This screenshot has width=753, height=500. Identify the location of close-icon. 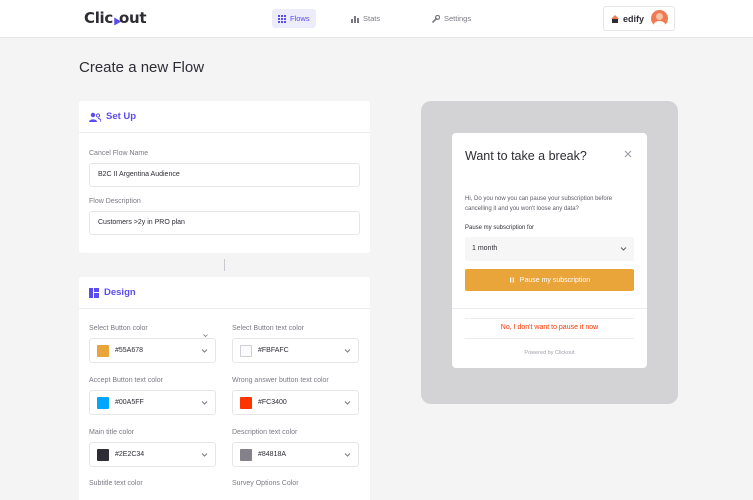
(628, 154).